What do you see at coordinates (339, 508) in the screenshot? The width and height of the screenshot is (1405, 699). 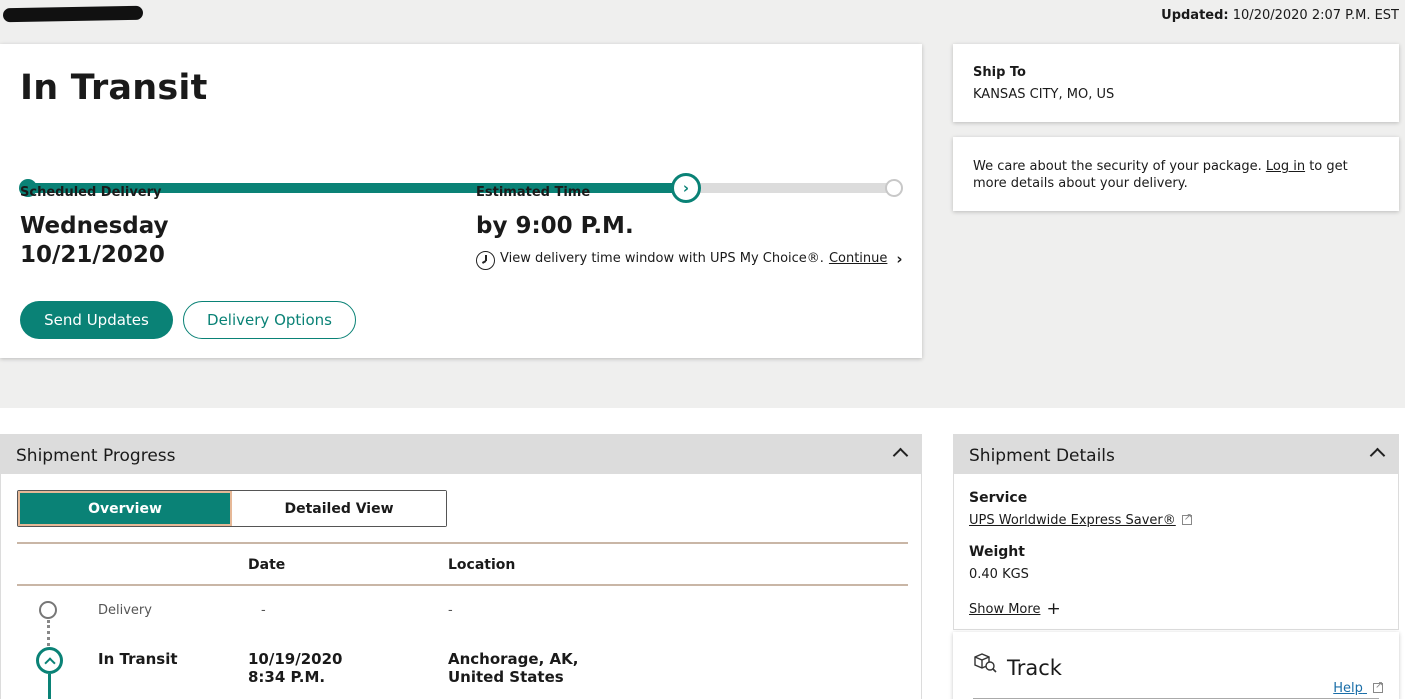 I see `tab-detailed-view: Detailed View` at bounding box center [339, 508].